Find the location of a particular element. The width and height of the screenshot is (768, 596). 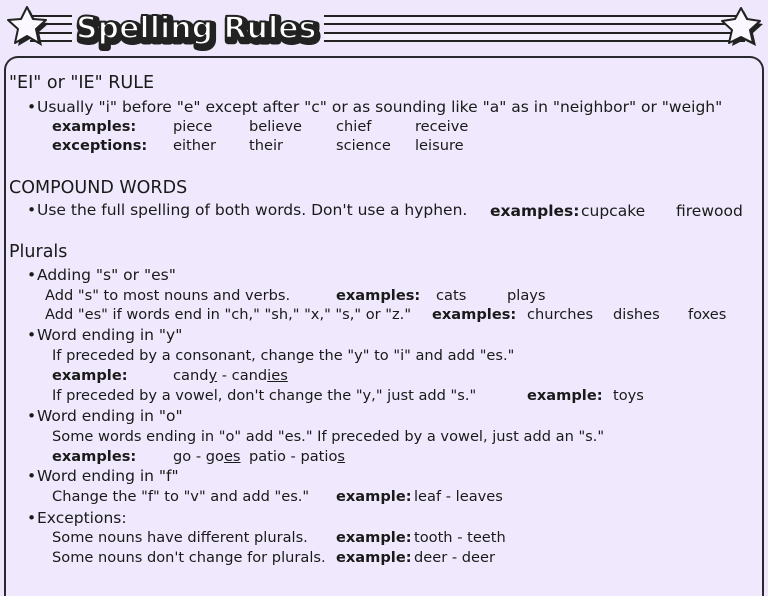

example-word: churches is located at coordinates (560, 314).